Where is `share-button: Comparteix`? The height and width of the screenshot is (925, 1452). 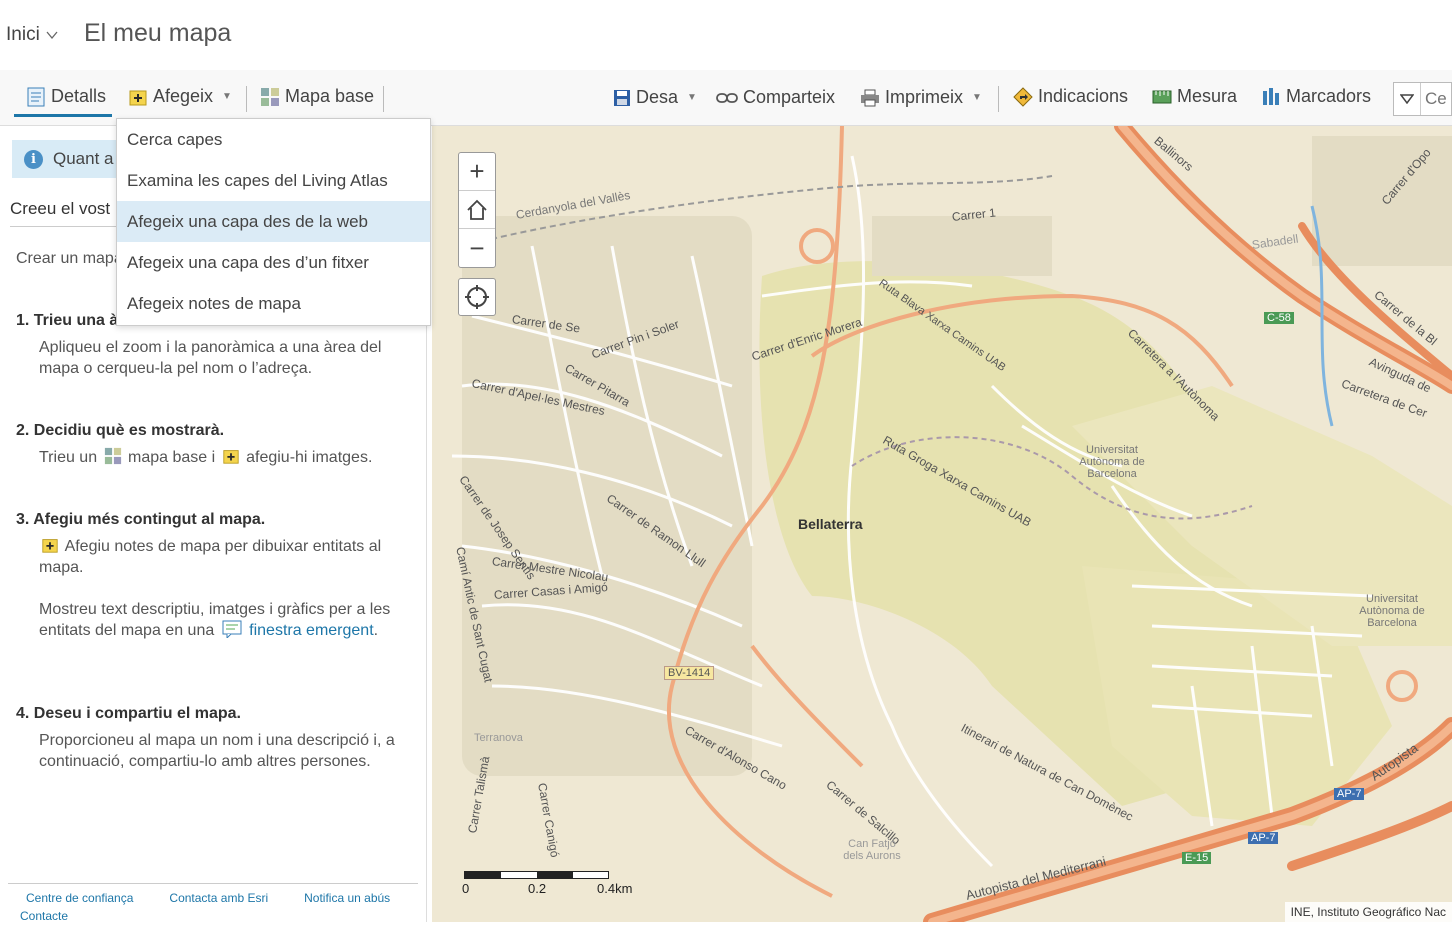
share-button: Comparteix is located at coordinates (775, 97).